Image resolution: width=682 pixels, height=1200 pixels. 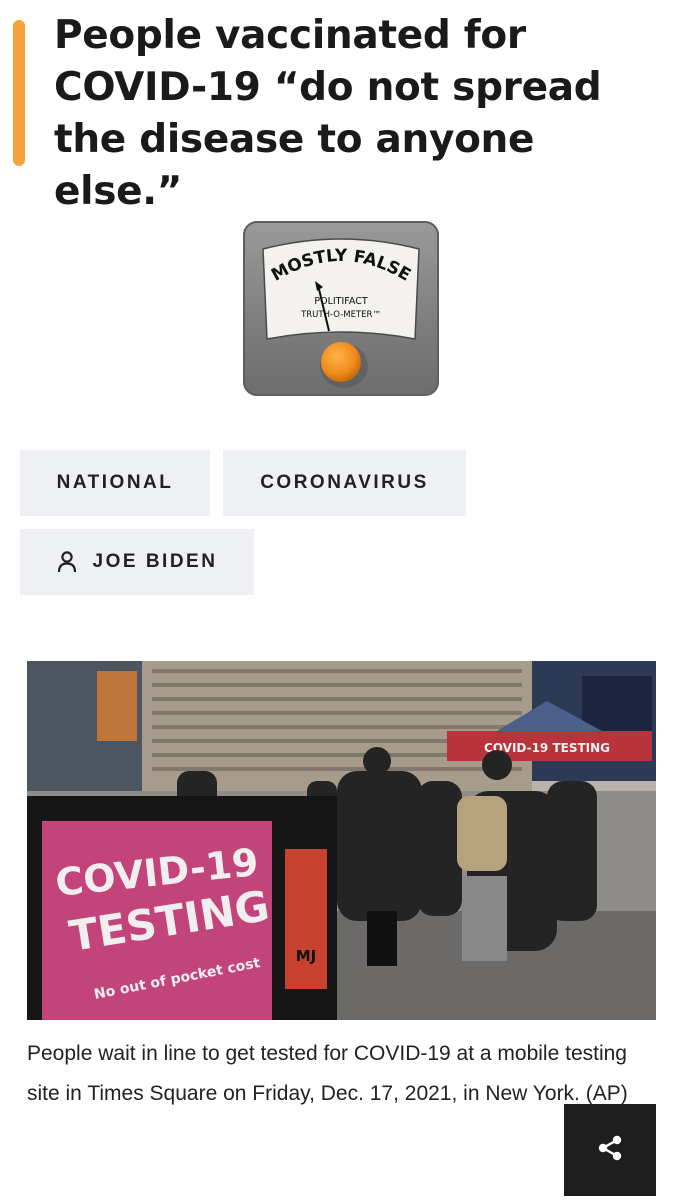 I want to click on meter-knob, so click(x=341, y=362).